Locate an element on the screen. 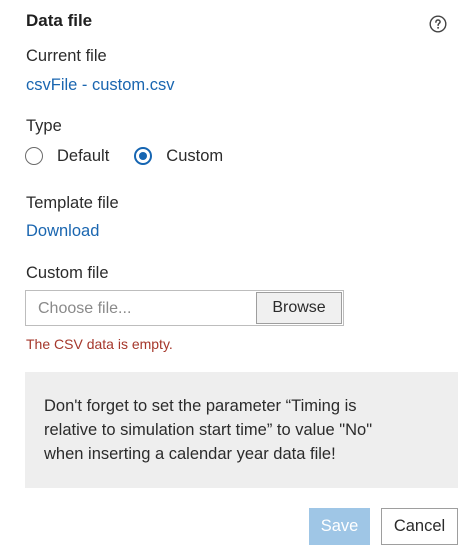 This screenshot has height=553, width=471. csv-error-message: The CSV data is empty. is located at coordinates (99, 344).